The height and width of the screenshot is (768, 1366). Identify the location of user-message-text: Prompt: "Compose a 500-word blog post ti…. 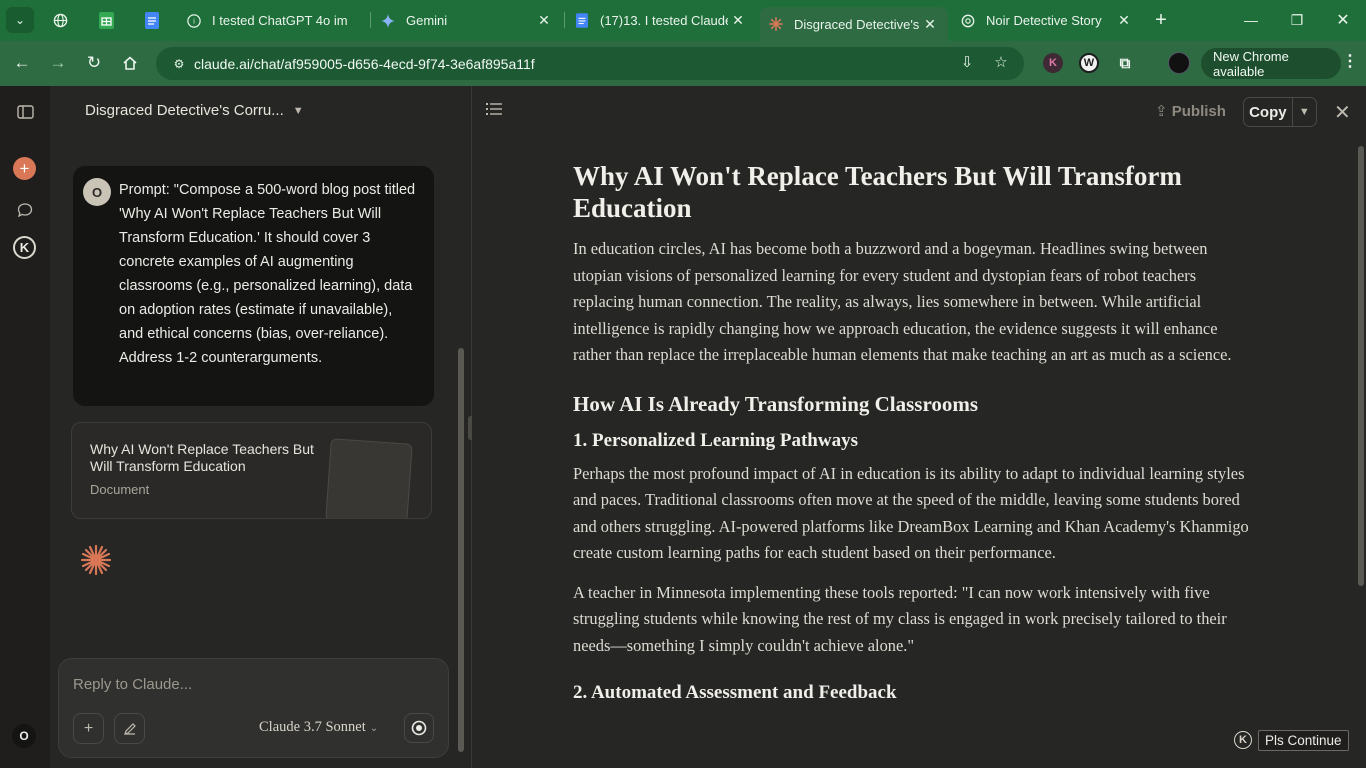
(267, 274).